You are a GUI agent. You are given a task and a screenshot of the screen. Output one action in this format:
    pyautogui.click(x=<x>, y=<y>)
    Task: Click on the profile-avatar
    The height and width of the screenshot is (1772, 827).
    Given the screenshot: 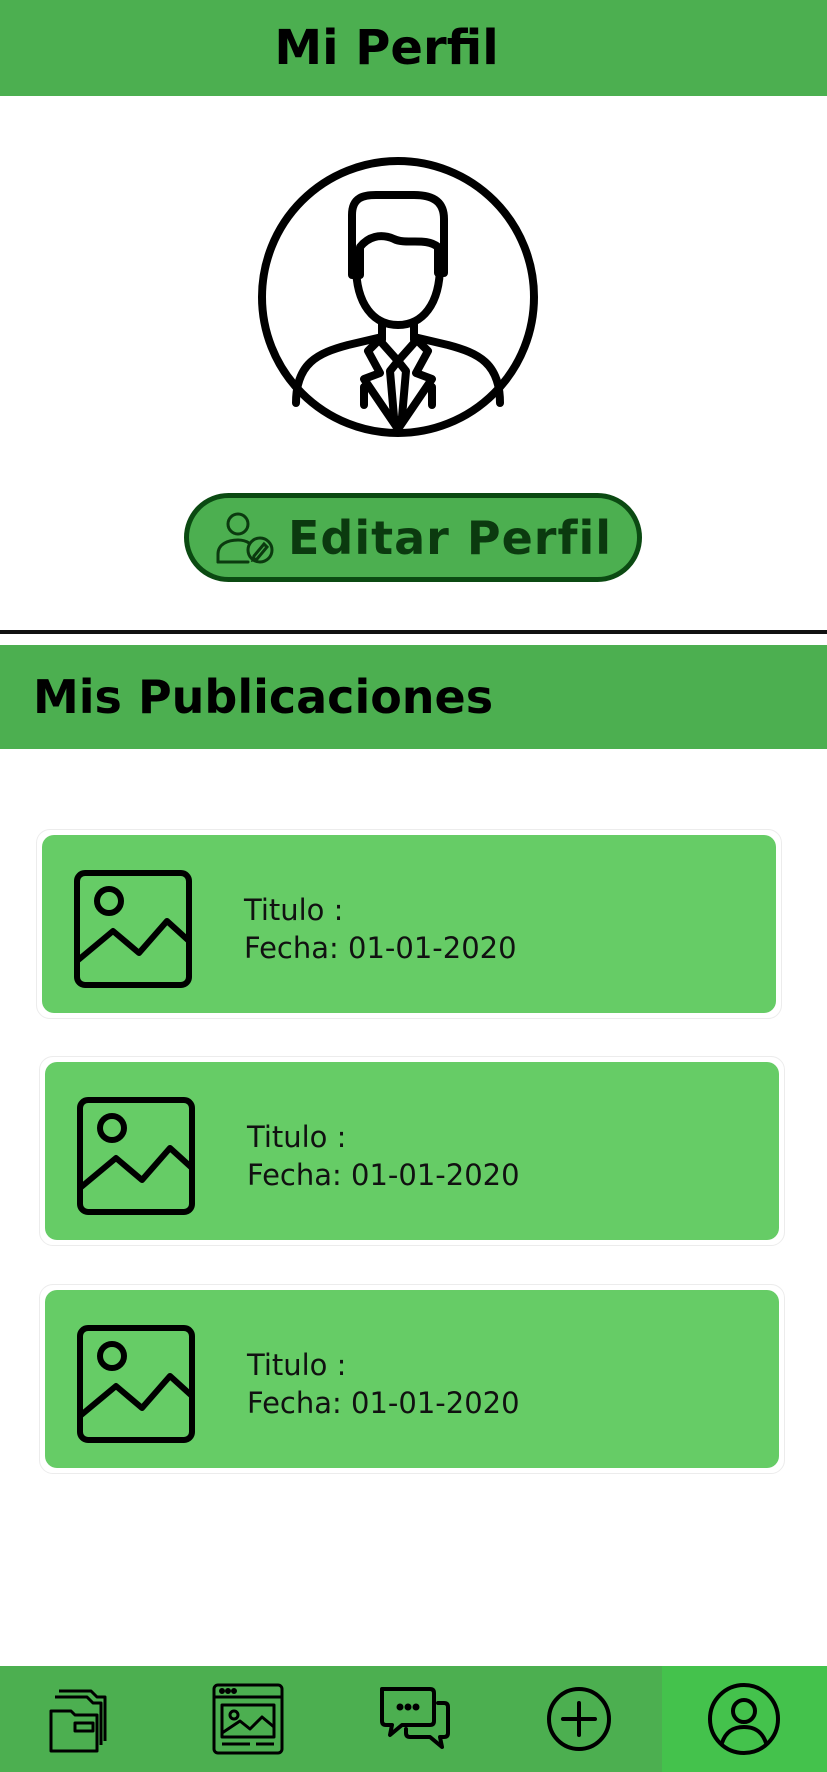 What is the action you would take?
    pyautogui.click(x=398, y=297)
    